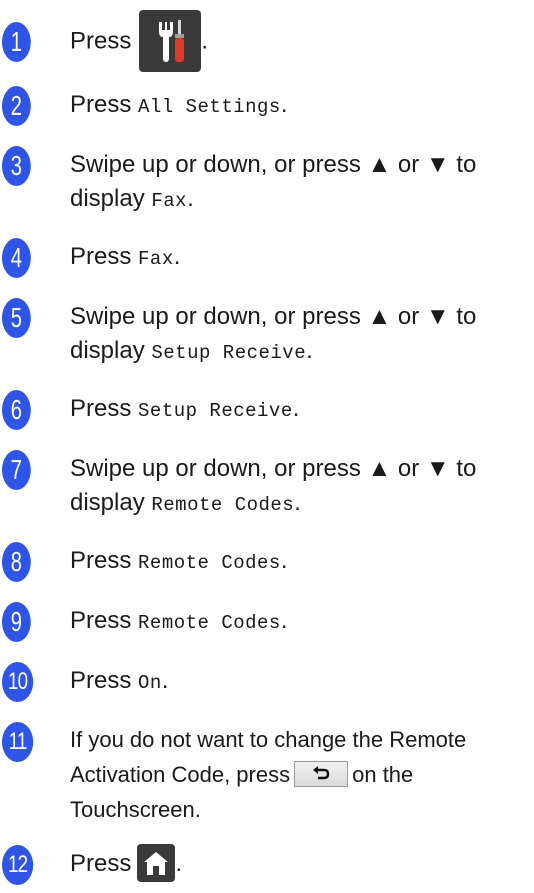  Describe the element at coordinates (16, 258) in the screenshot. I see `step-number: 4` at that location.